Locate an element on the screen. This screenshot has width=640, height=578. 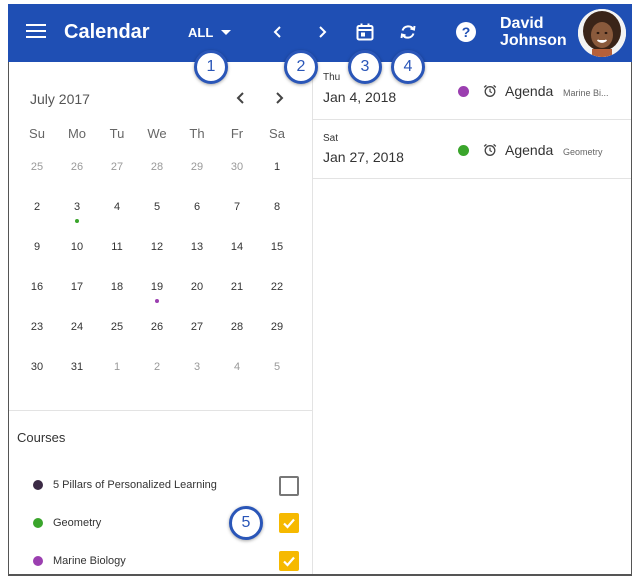
agenda-date: Jan 27, 2018 is located at coordinates (363, 157).